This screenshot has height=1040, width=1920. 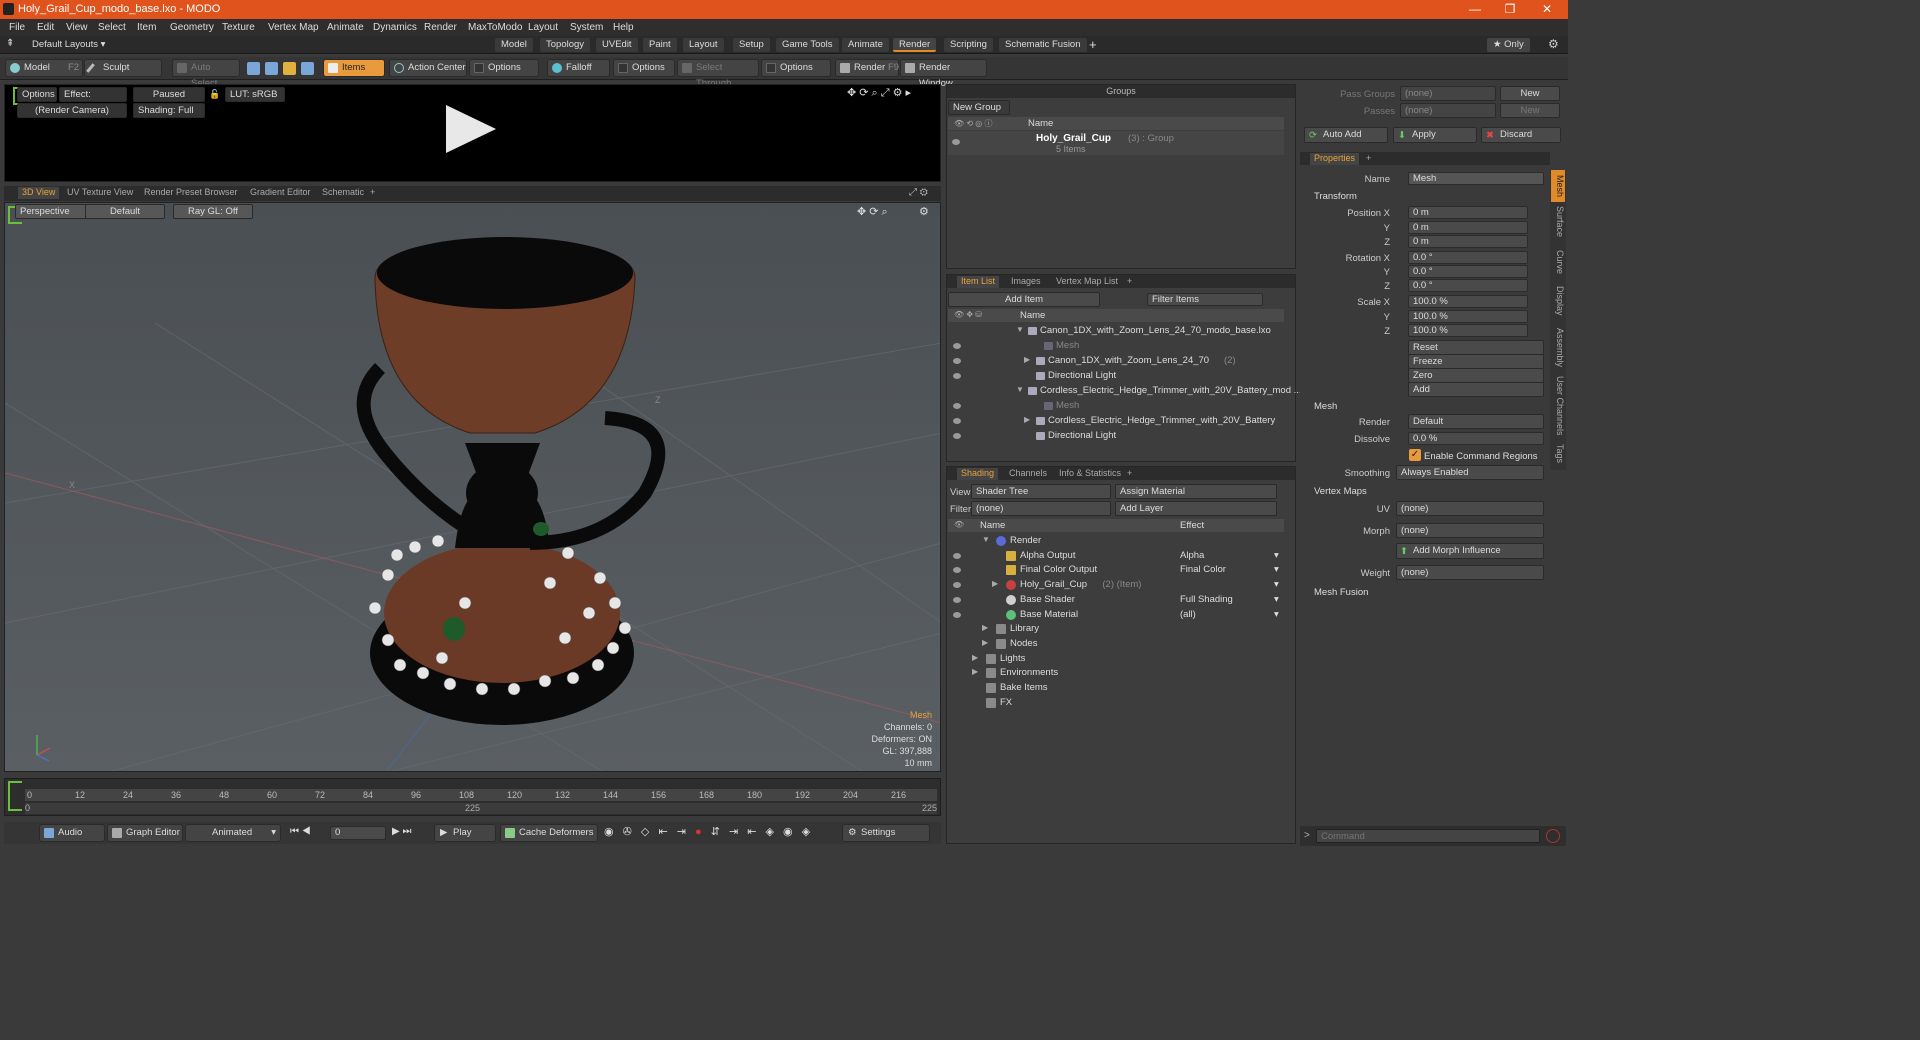 I want to click on tab-setup: Setup, so click(x=751, y=45).